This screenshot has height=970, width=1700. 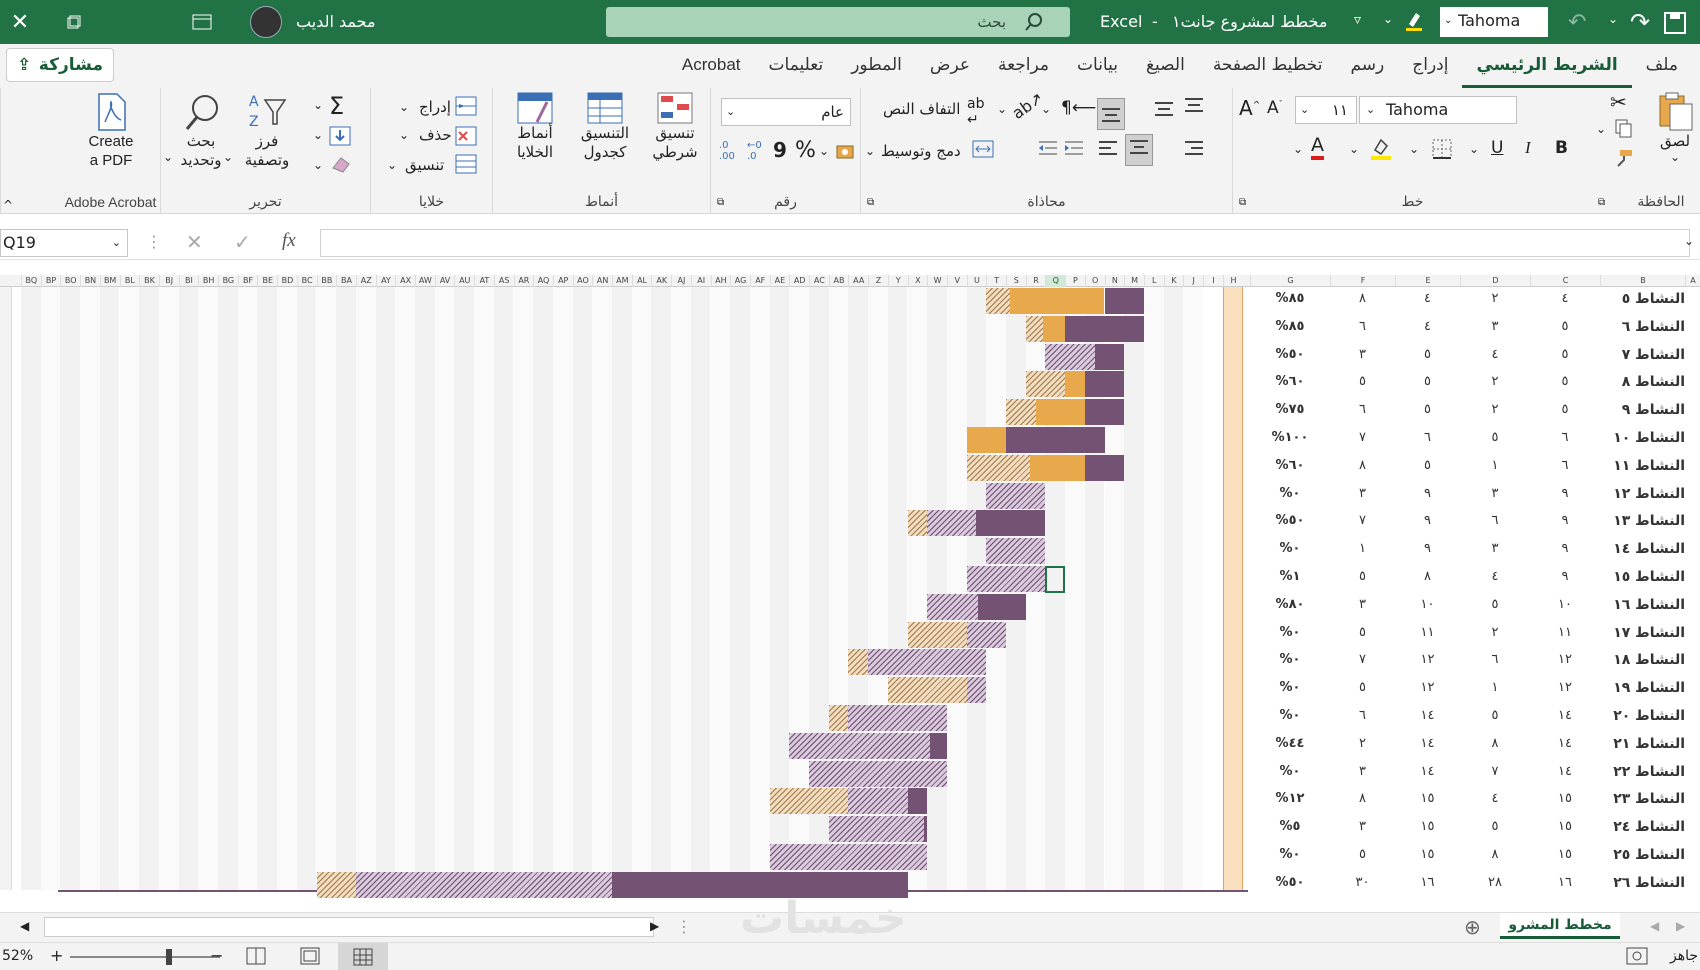 I want to click on accounting-format-icon, so click(x=846, y=154).